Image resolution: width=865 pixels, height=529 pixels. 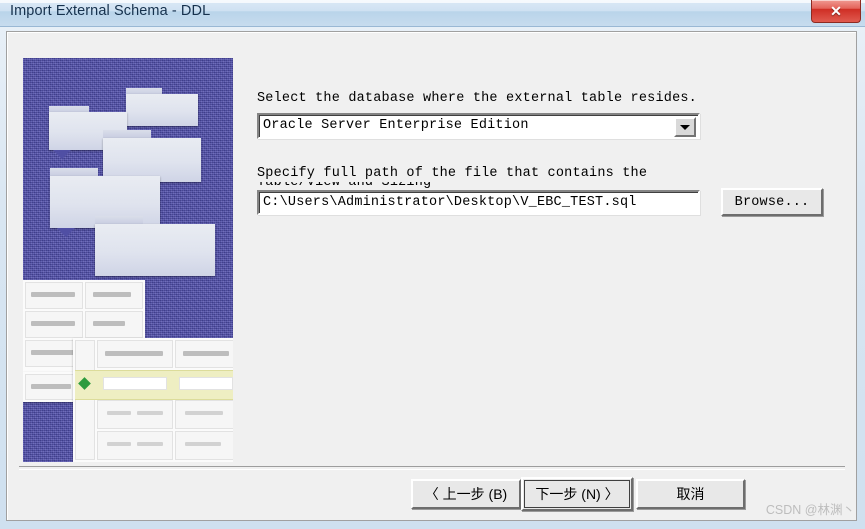 What do you see at coordinates (396, 125) in the screenshot?
I see `database-select-value: Oracle Server Enterprise Edition` at bounding box center [396, 125].